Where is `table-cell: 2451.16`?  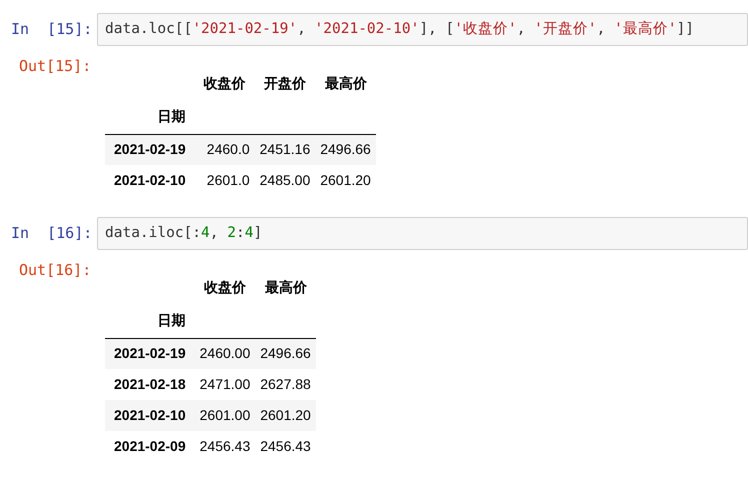
table-cell: 2451.16 is located at coordinates (285, 149).